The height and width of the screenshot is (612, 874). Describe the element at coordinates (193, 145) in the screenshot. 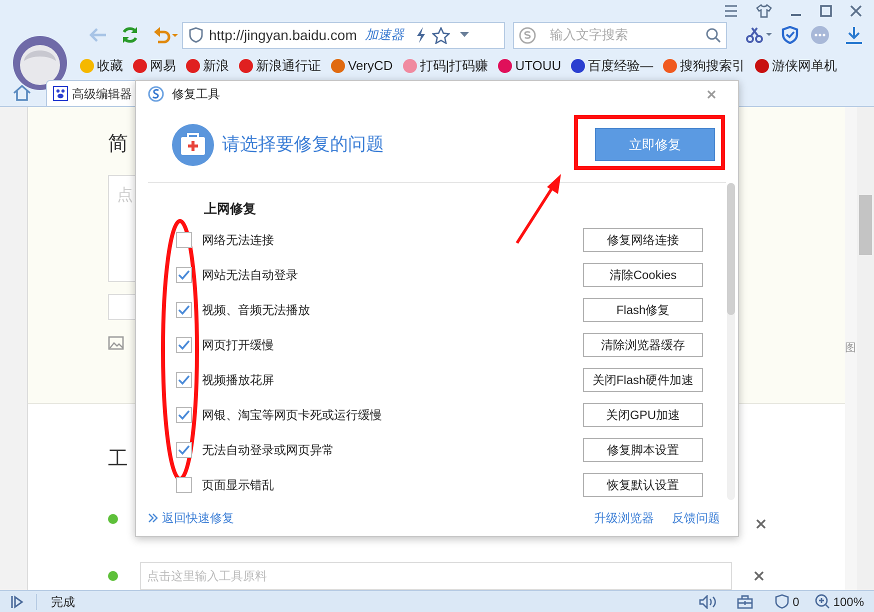

I see `medical-kit-icon` at that location.